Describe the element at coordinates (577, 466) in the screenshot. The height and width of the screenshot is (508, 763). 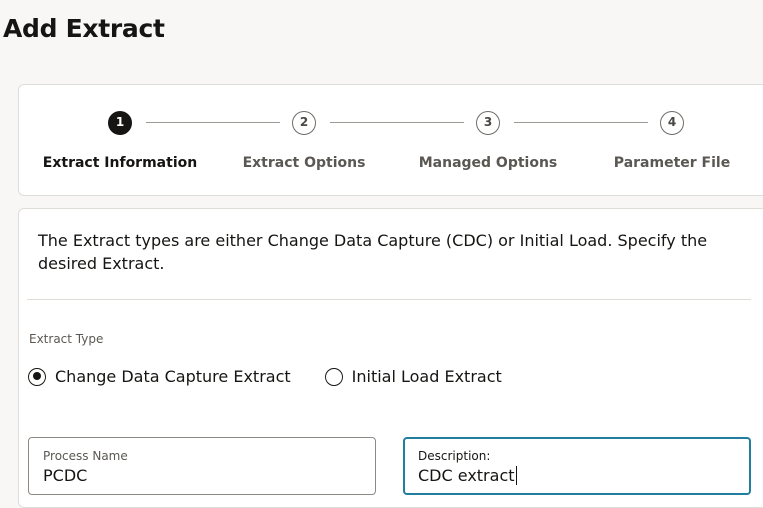
I see `description-field: Description: CDC extract` at that location.